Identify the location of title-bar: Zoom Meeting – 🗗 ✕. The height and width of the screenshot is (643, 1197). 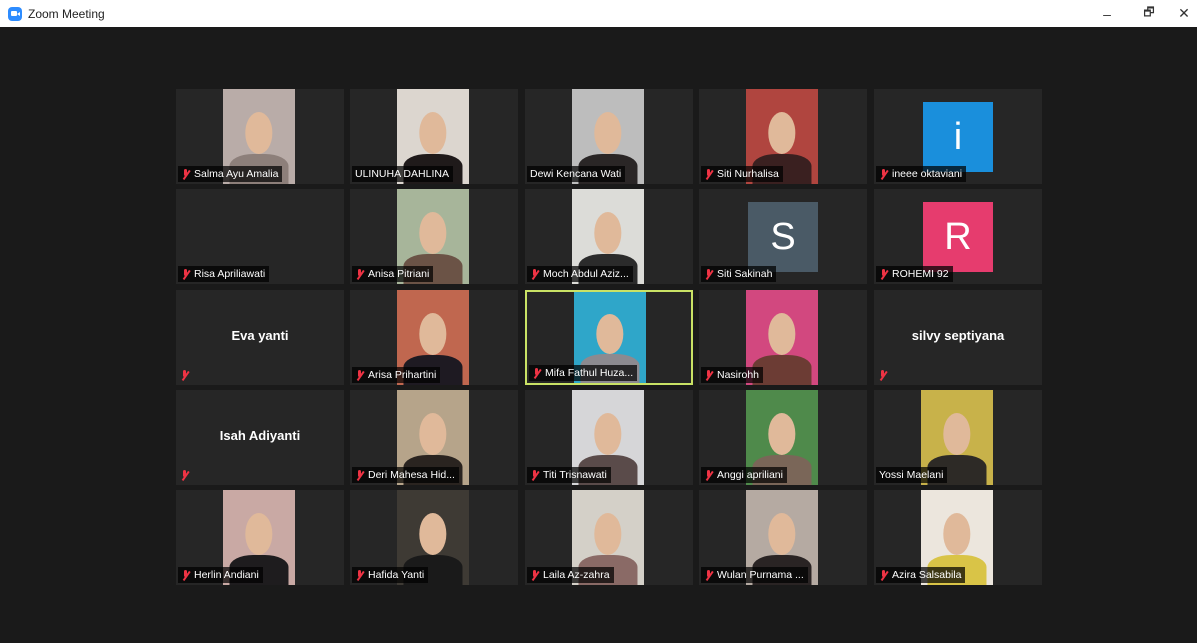
(598, 13).